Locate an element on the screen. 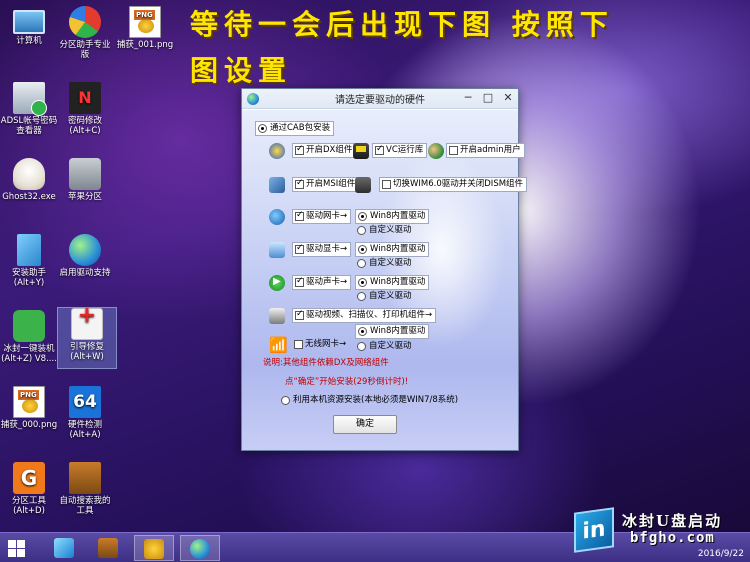 This screenshot has width=750, height=562. display-card-icon is located at coordinates (277, 250).